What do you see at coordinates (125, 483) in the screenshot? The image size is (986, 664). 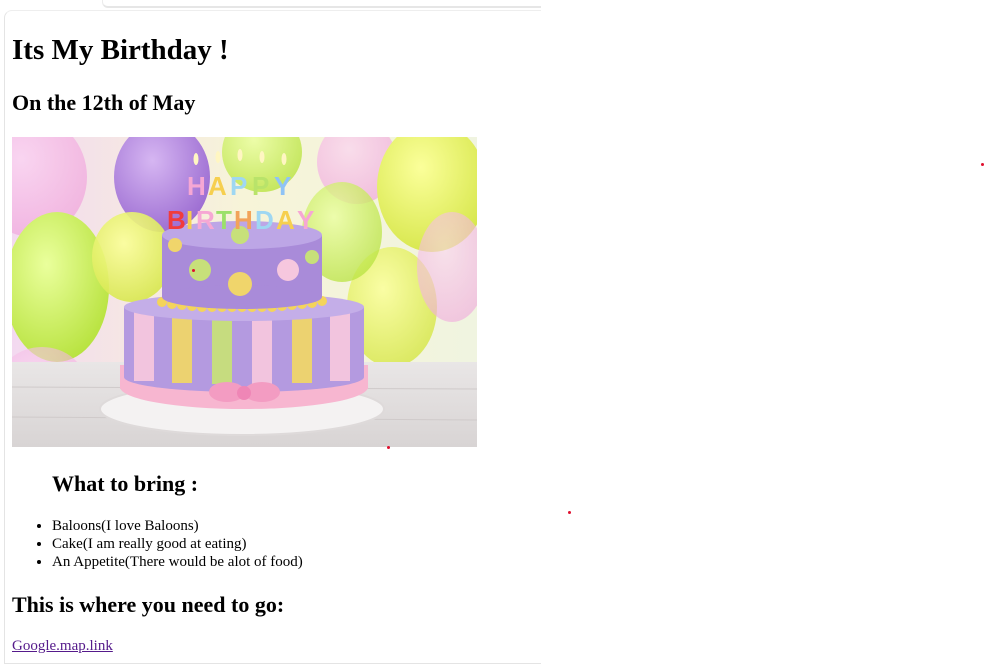 I see `what-to-bring-heading: What to bring :` at bounding box center [125, 483].